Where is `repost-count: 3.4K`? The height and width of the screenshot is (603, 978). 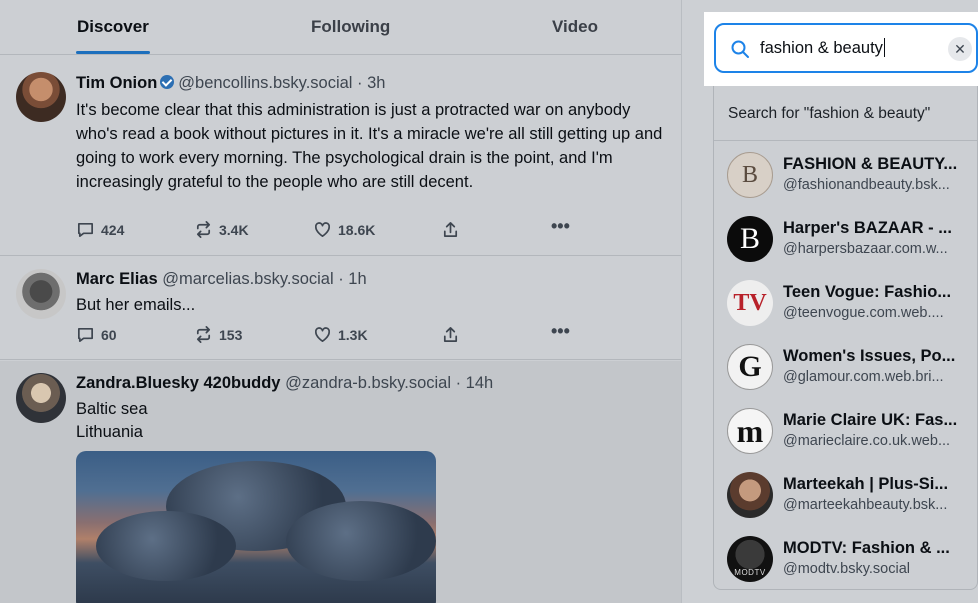 repost-count: 3.4K is located at coordinates (234, 229).